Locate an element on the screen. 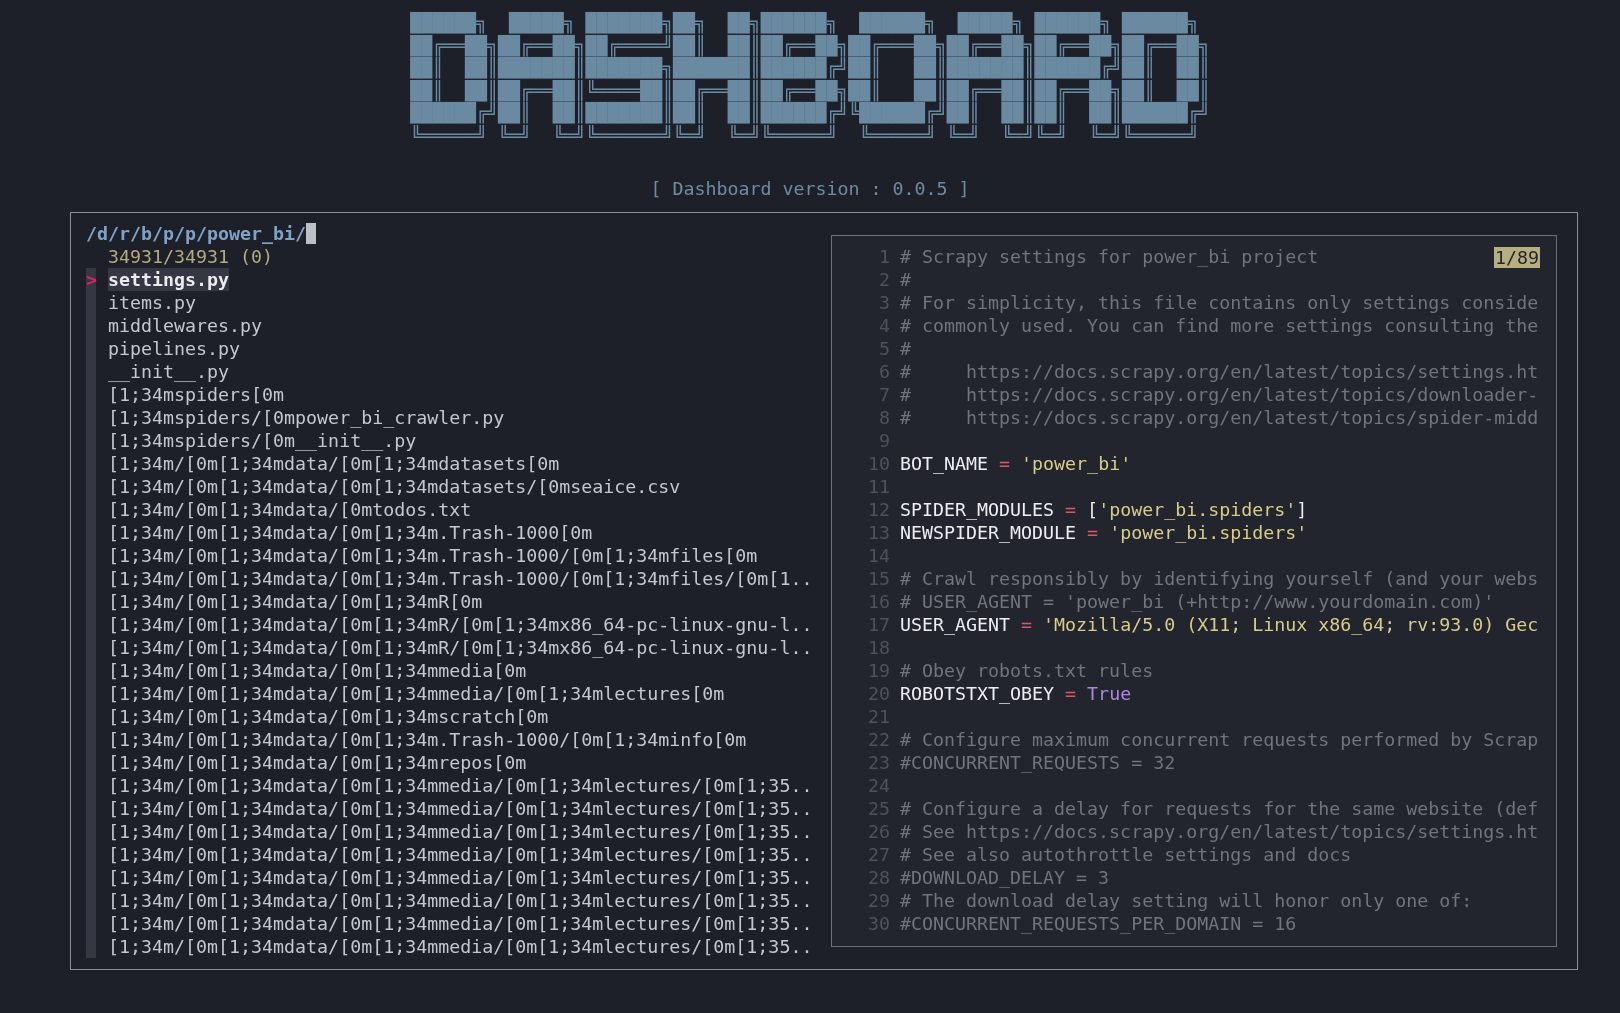  file-item: [1;34m/[0m[1;34mdata/[0m[1;34mmedia/[0m[1;34mlectures[0m is located at coordinates (416, 693).